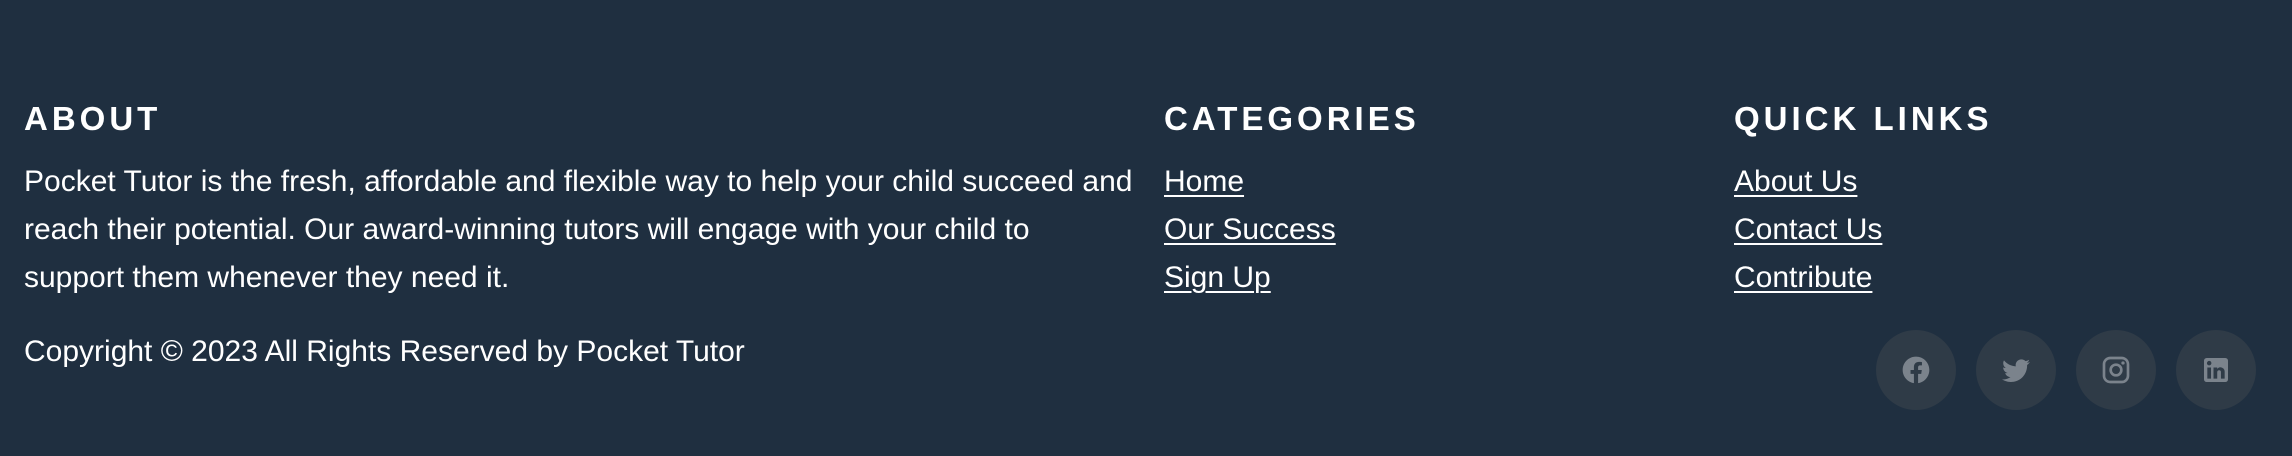 The image size is (2292, 456). What do you see at coordinates (93, 118) in the screenshot?
I see `about-heading: ABOUT` at bounding box center [93, 118].